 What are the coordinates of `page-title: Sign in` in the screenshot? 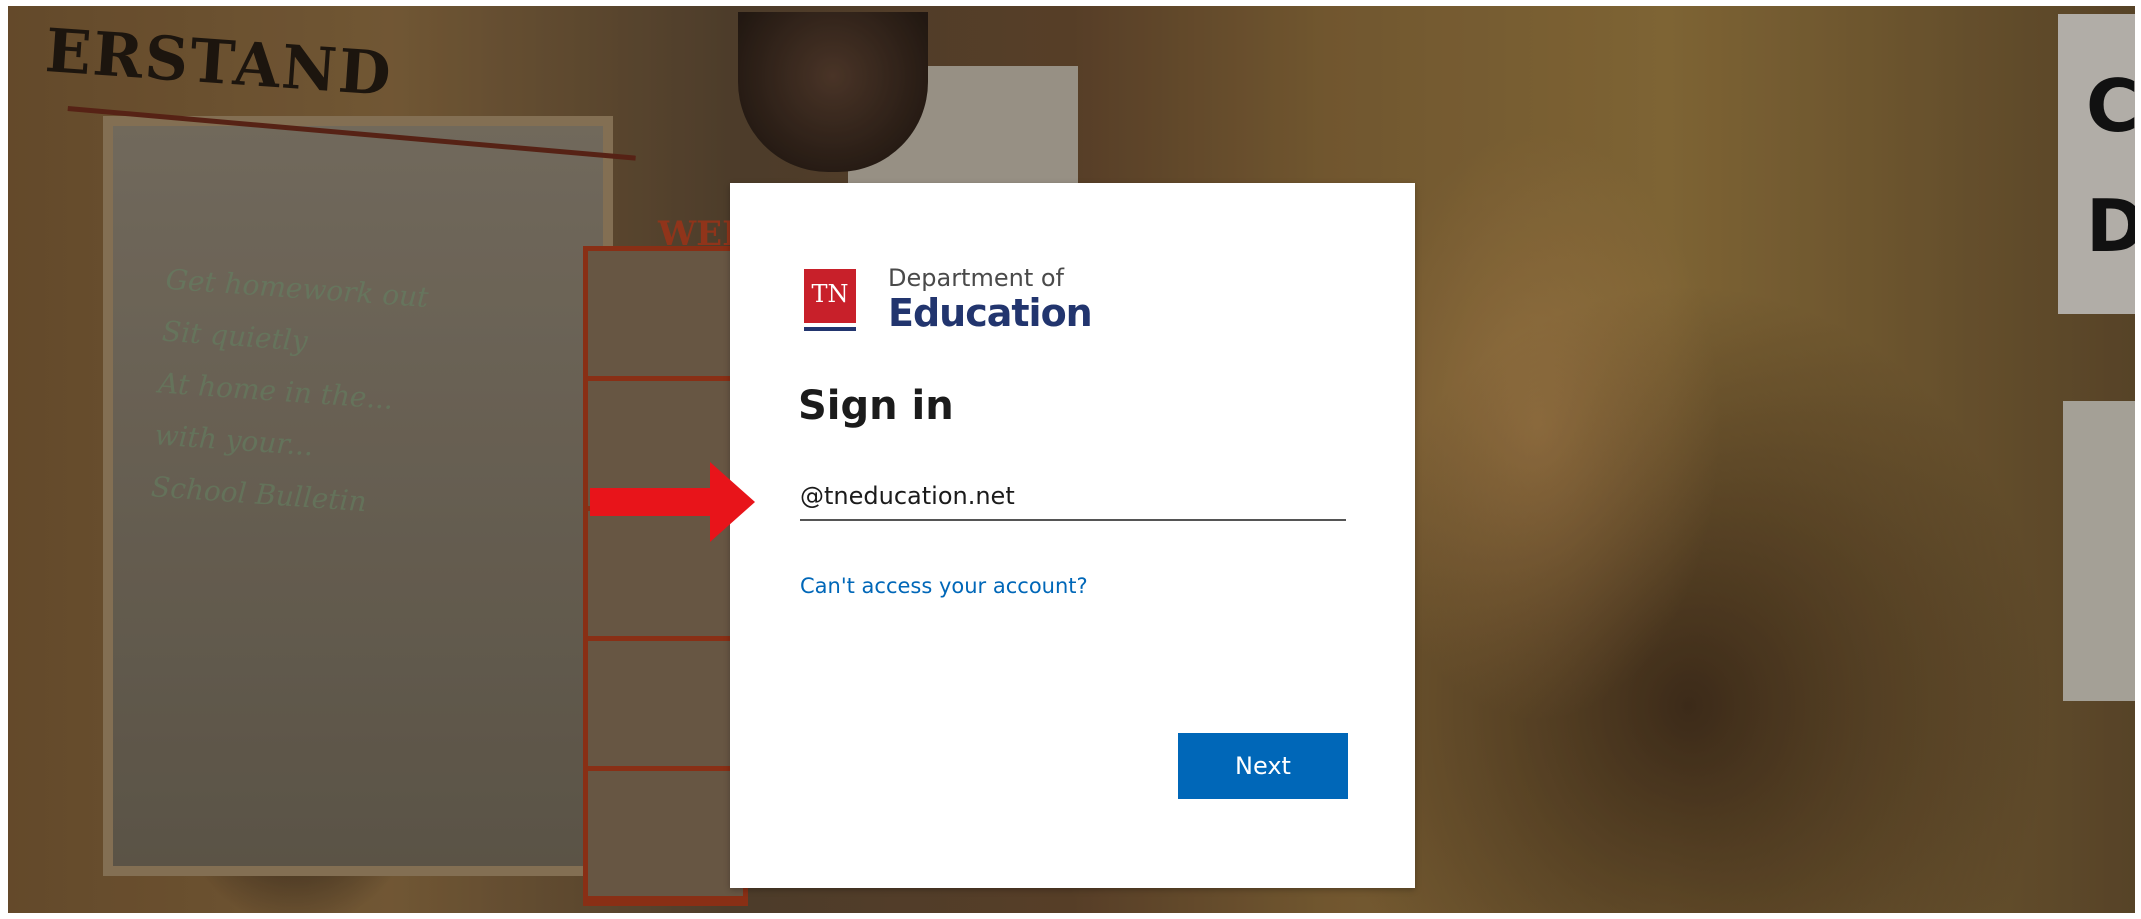 It's located at (876, 406).